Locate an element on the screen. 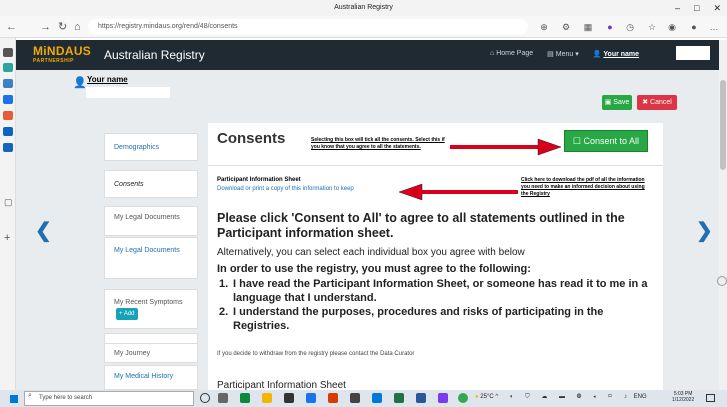 The height and width of the screenshot is (407, 727). sidebar-item-medical-history: My Medical History is located at coordinates (151, 377).